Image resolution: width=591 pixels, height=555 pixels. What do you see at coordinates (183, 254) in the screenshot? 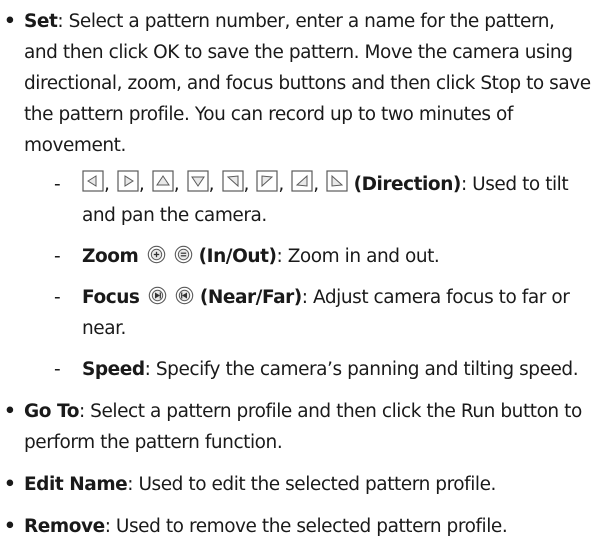
I see `zoom-out-icon` at bounding box center [183, 254].